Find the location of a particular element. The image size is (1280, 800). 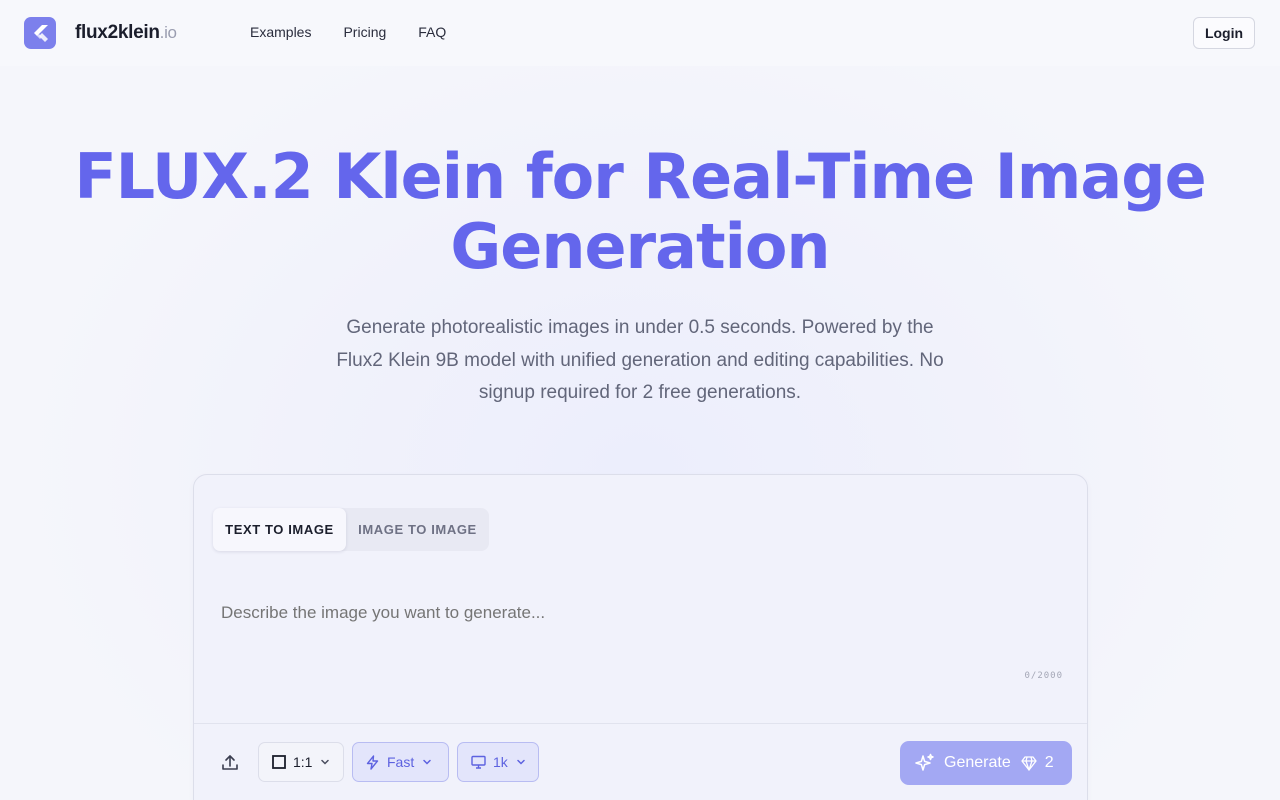

login-button: Login is located at coordinates (1224, 33).